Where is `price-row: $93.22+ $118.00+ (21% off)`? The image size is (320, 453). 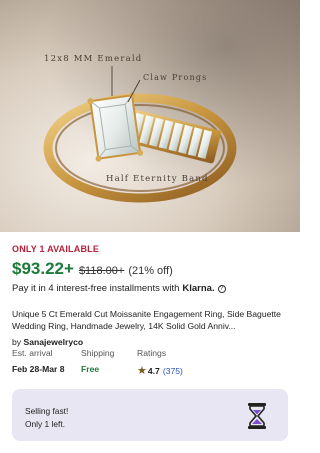 price-row: $93.22+ $118.00+ (21% off) is located at coordinates (152, 269).